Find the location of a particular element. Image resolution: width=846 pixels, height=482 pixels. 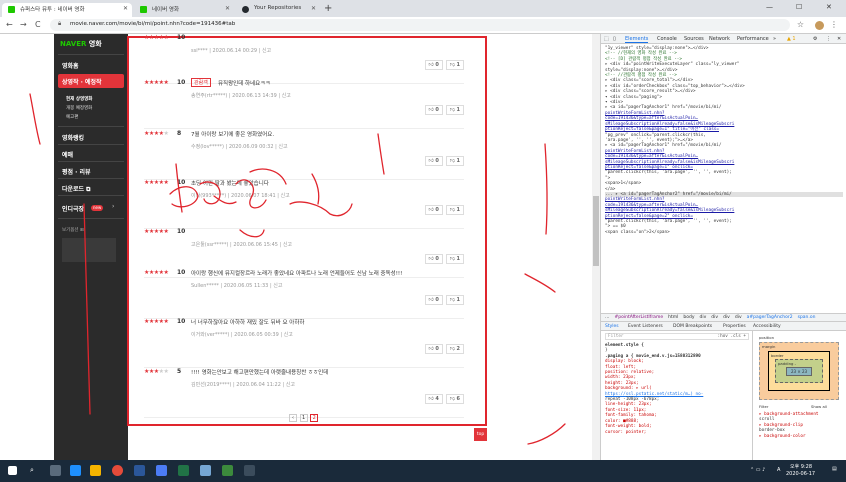

scrollbar-thumb is located at coordinates (596, 231).